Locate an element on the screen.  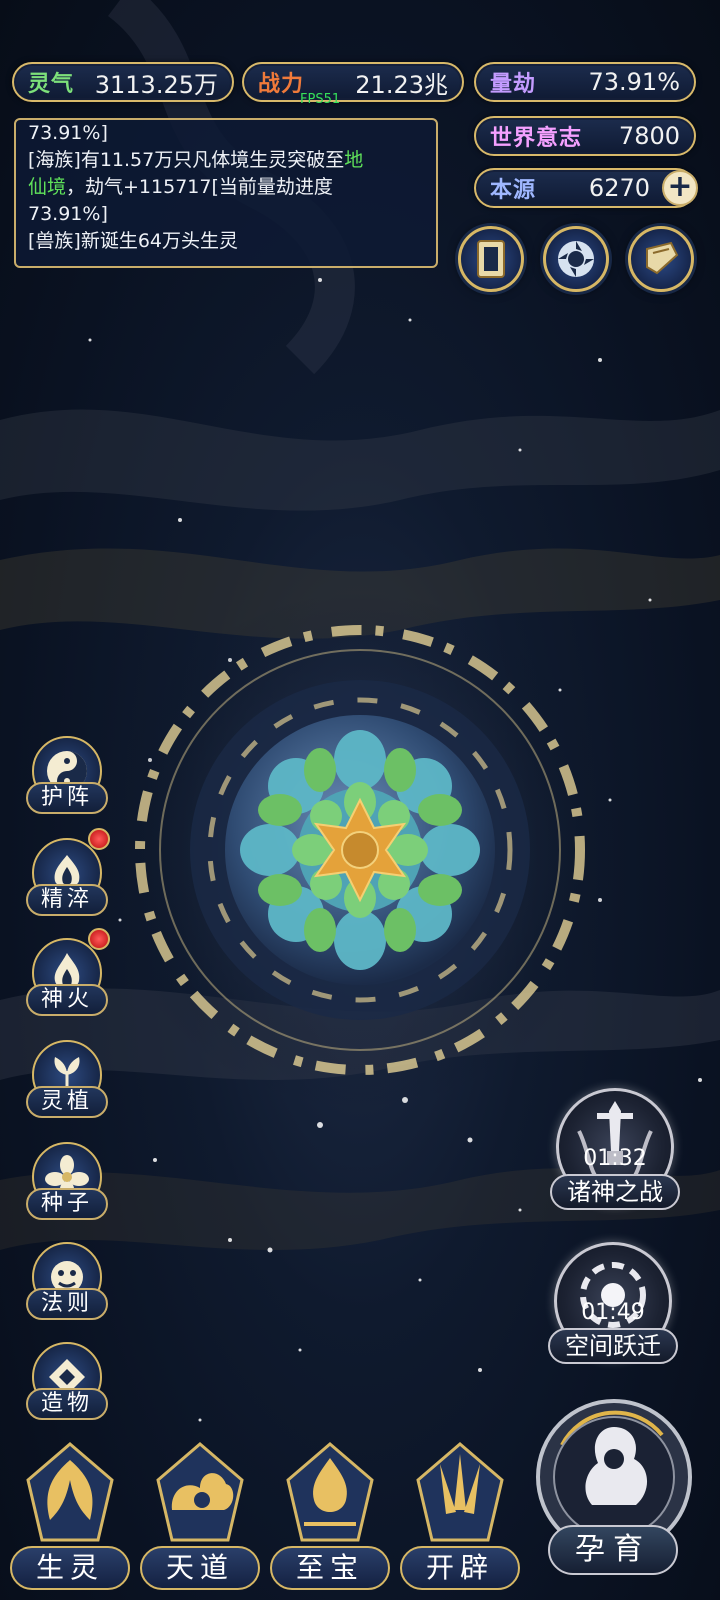
side-button-label: 精淬 is located at coordinates (67, 900).